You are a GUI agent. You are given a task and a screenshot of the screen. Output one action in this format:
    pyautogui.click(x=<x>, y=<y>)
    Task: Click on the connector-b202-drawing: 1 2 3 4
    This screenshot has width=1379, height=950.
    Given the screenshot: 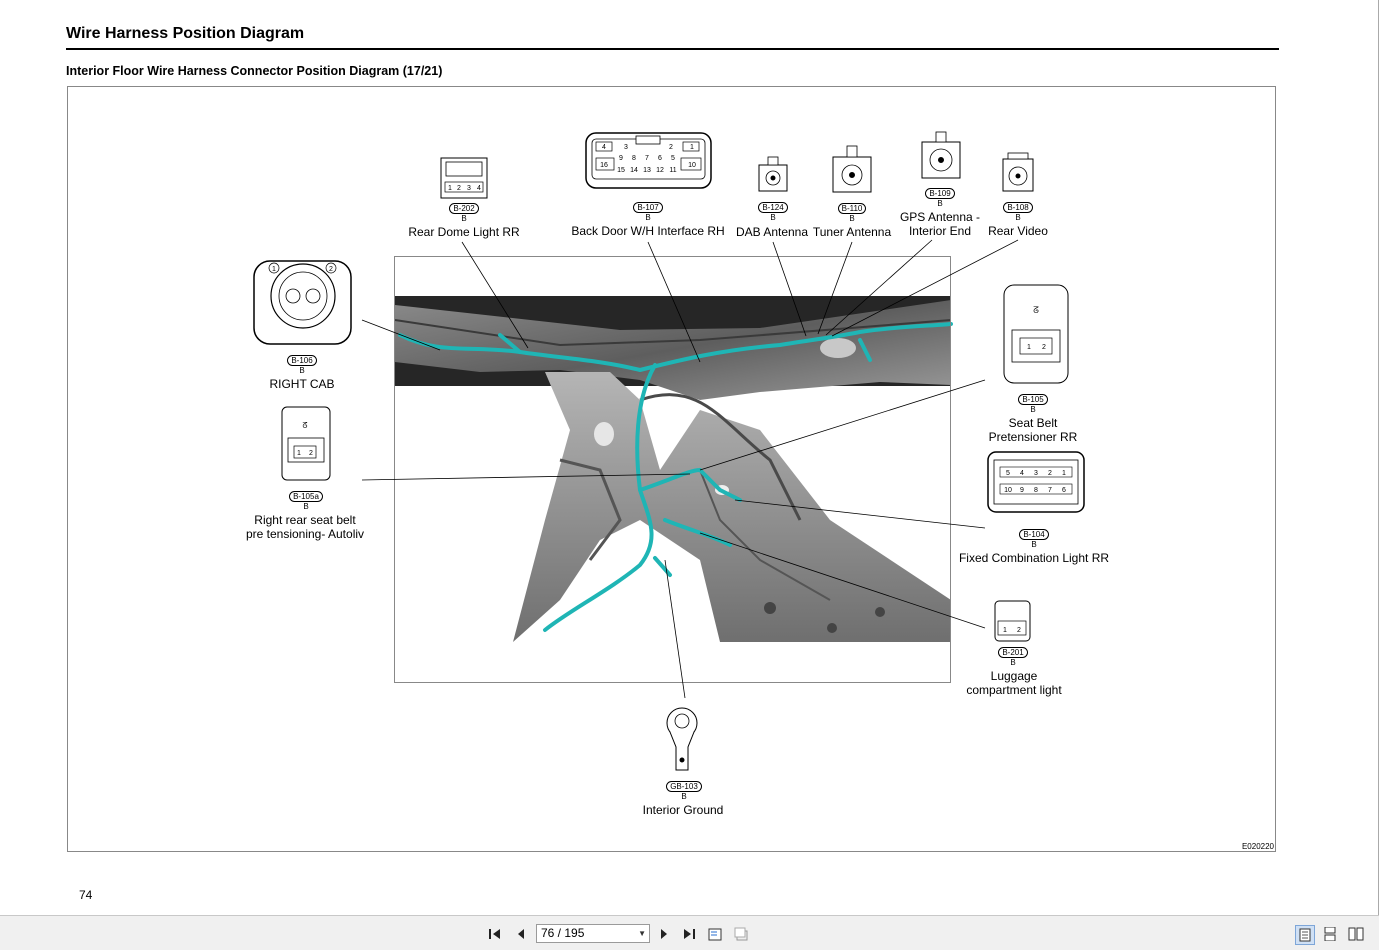 What is the action you would take?
    pyautogui.click(x=464, y=178)
    